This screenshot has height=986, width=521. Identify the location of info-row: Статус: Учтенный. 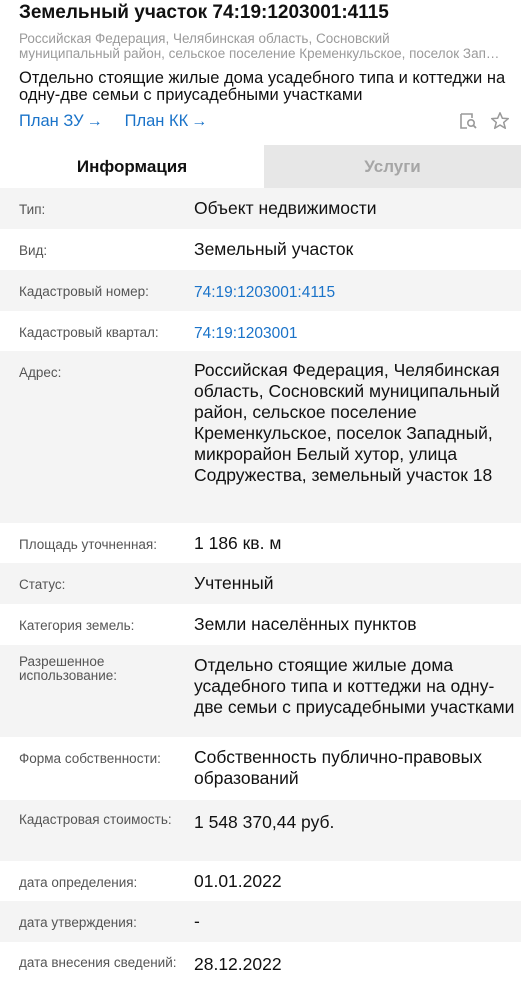
(260, 583).